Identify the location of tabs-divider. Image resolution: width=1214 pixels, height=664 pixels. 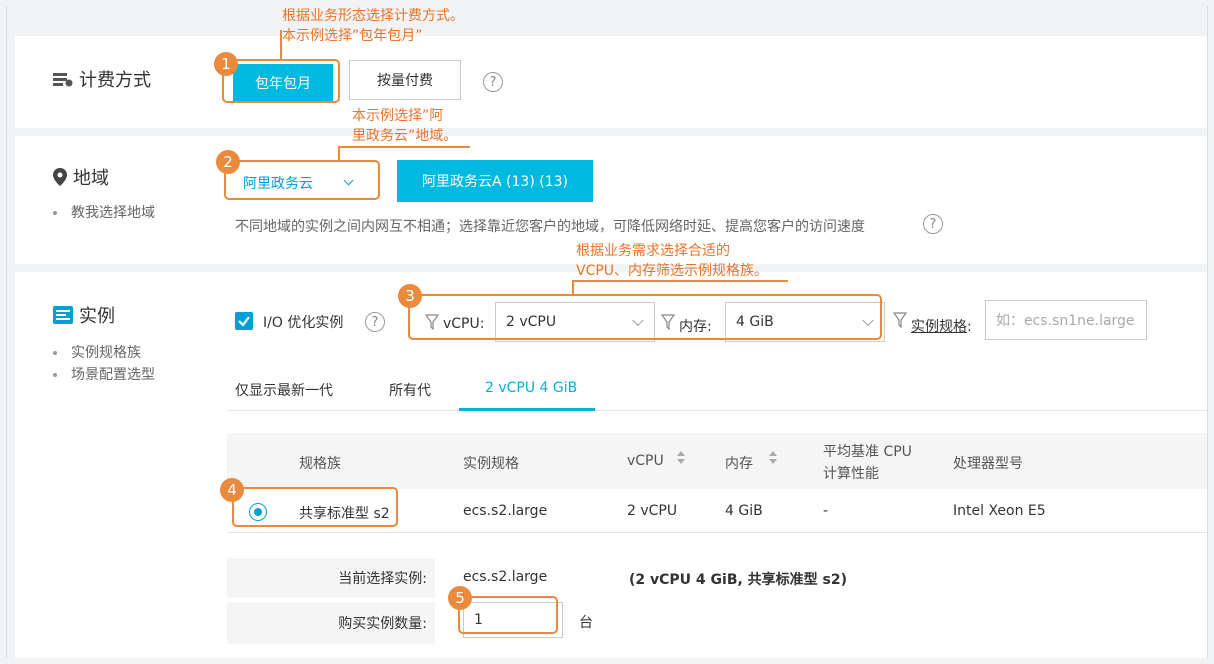
(717, 410).